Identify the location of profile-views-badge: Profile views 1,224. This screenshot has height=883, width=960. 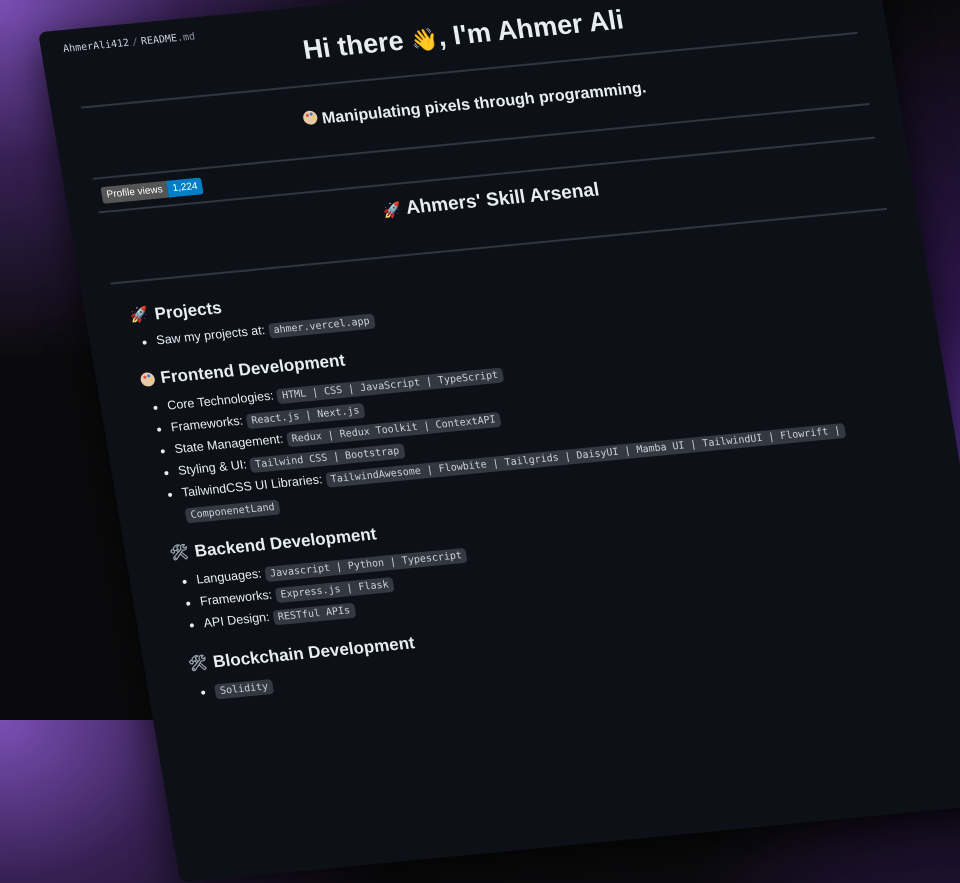
(152, 190).